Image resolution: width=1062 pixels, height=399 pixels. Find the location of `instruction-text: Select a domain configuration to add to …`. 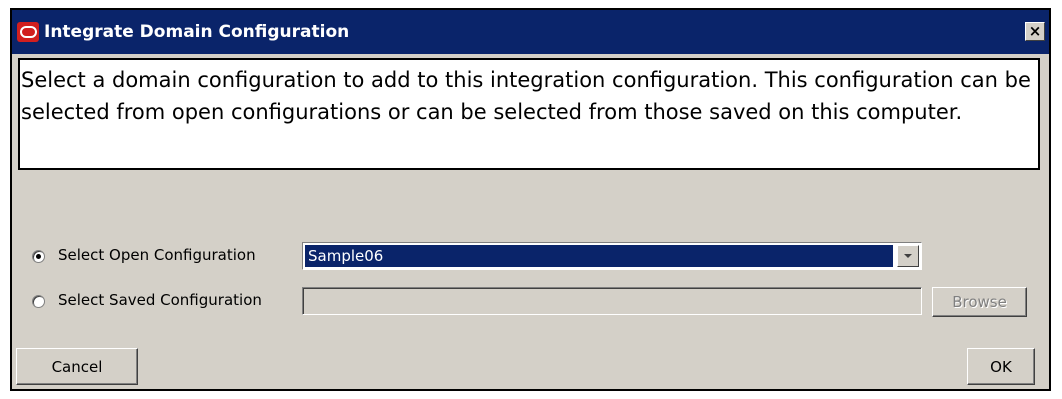

instruction-text: Select a domain configuration to add to … is located at coordinates (526, 96).